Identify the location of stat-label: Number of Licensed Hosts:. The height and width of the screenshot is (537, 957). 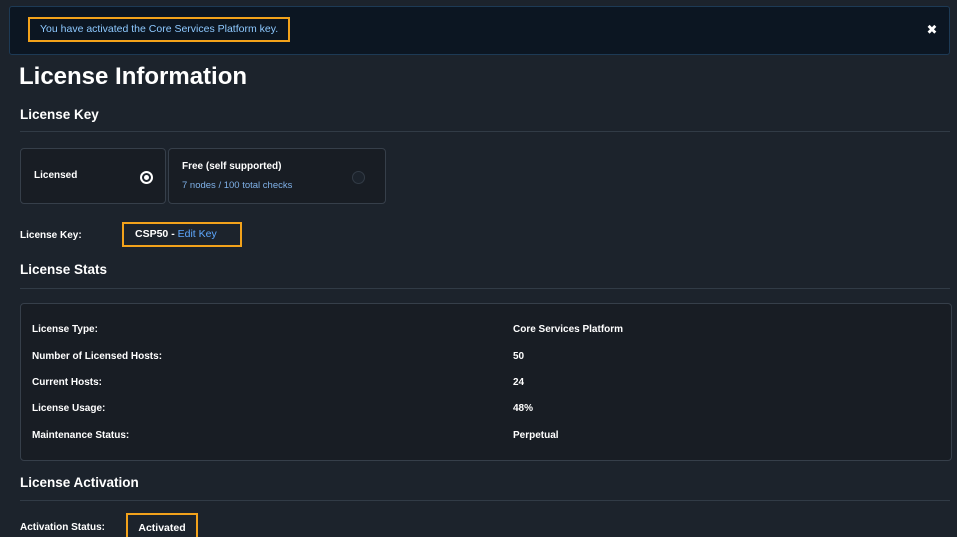
(97, 356).